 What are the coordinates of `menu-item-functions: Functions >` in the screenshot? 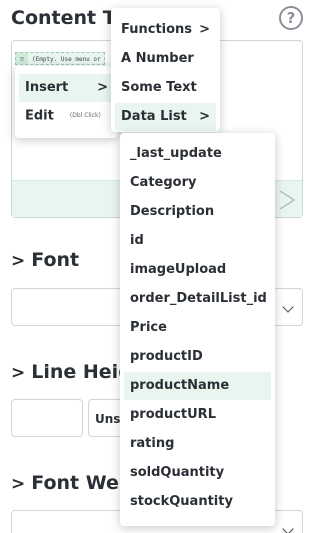 It's located at (165, 30).